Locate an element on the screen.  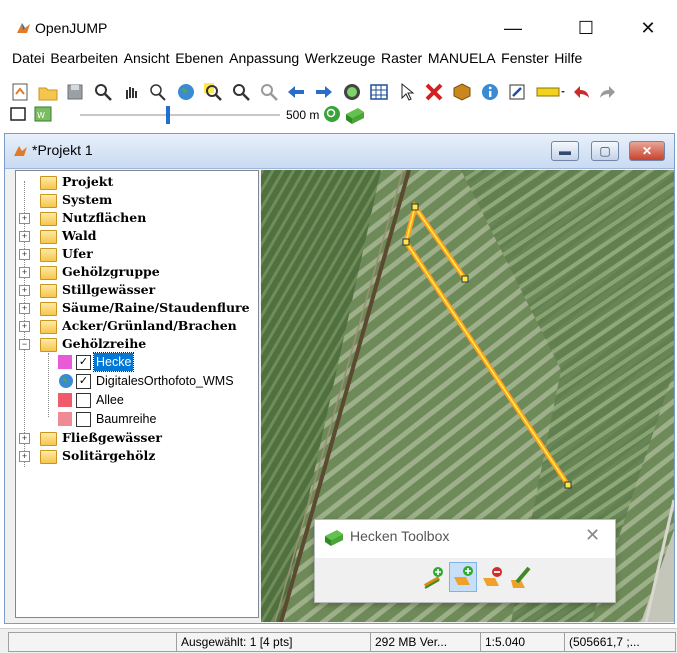
redo-icon is located at coordinates (609, 92).